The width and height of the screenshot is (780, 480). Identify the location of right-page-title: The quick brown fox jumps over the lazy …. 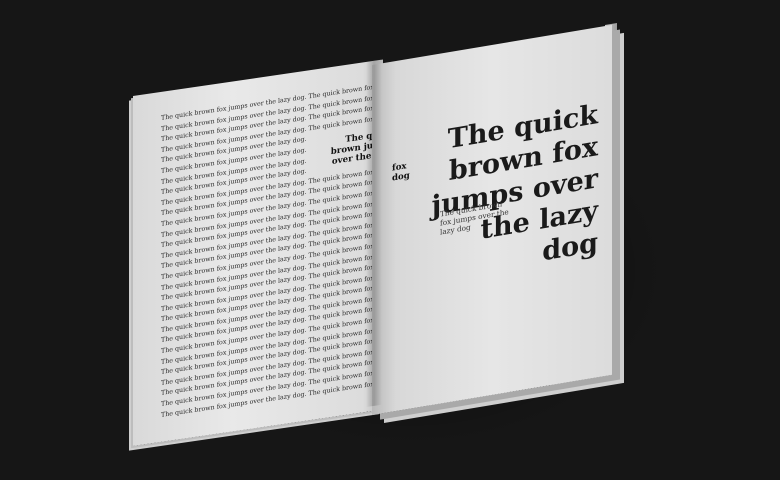
(514, 183).